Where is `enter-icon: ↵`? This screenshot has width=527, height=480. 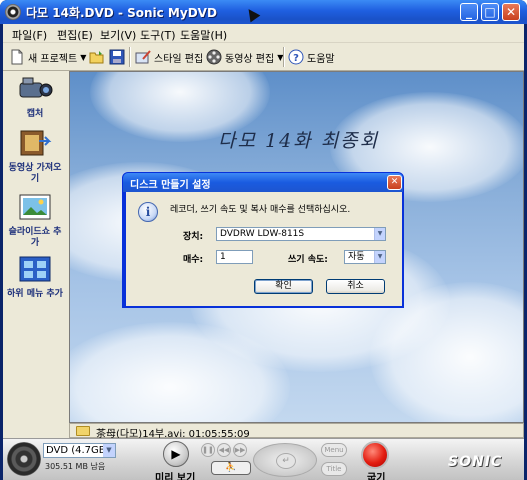
enter-icon: ↵ is located at coordinates (286, 461).